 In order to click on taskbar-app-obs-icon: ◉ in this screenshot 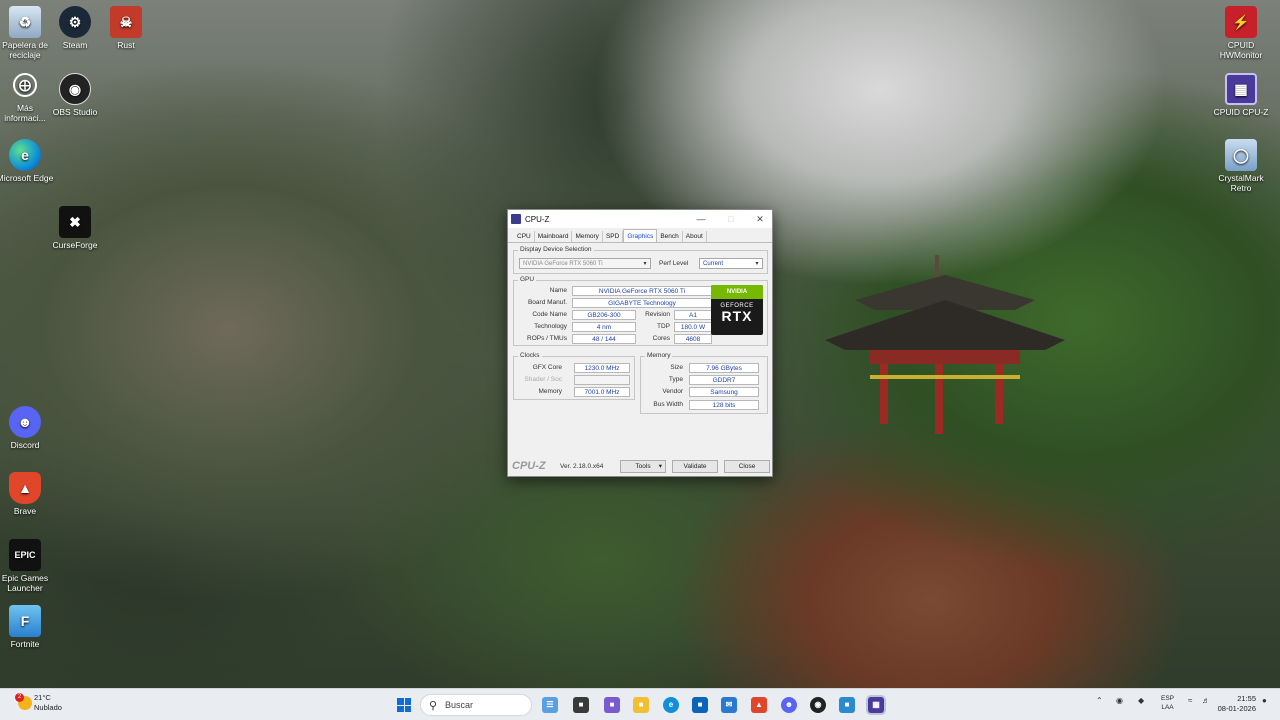, I will do `click(818, 705)`.